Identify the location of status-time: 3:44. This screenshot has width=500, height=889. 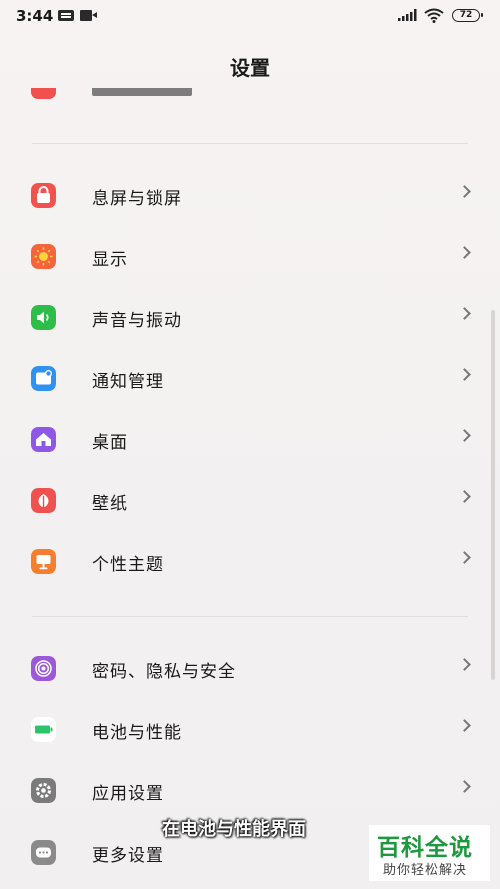
(35, 16).